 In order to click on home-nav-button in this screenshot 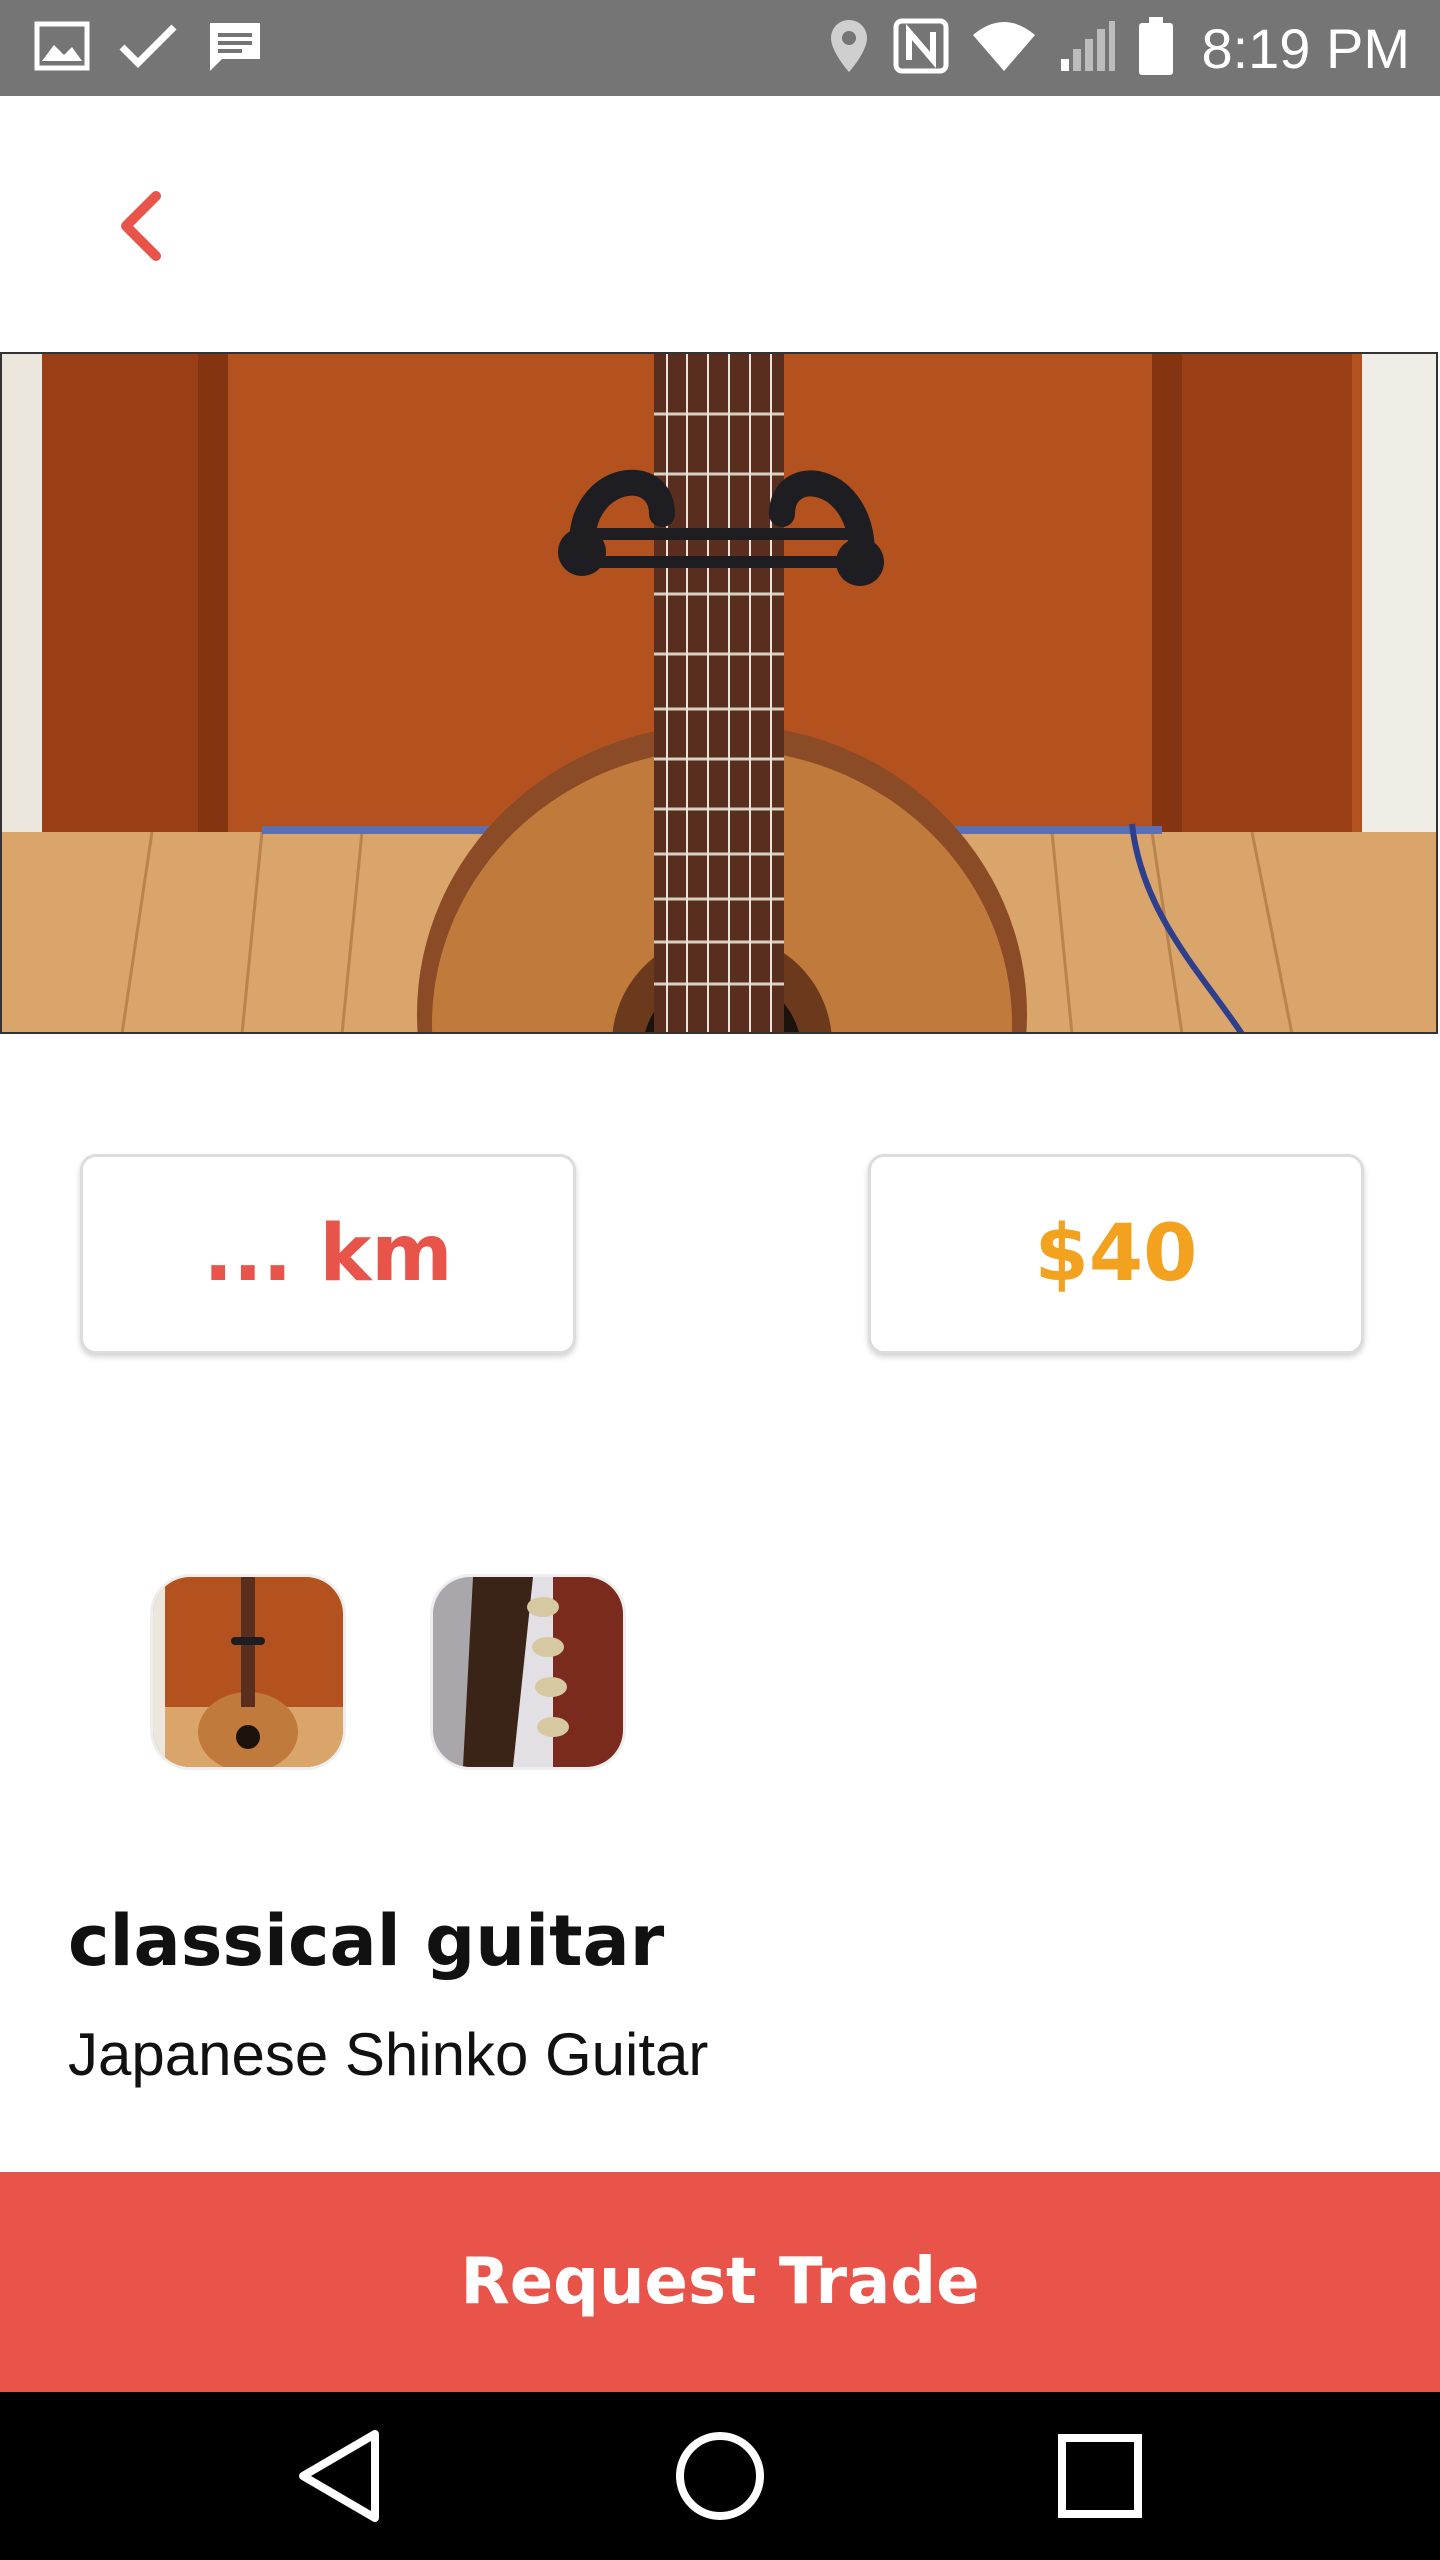, I will do `click(720, 2476)`.